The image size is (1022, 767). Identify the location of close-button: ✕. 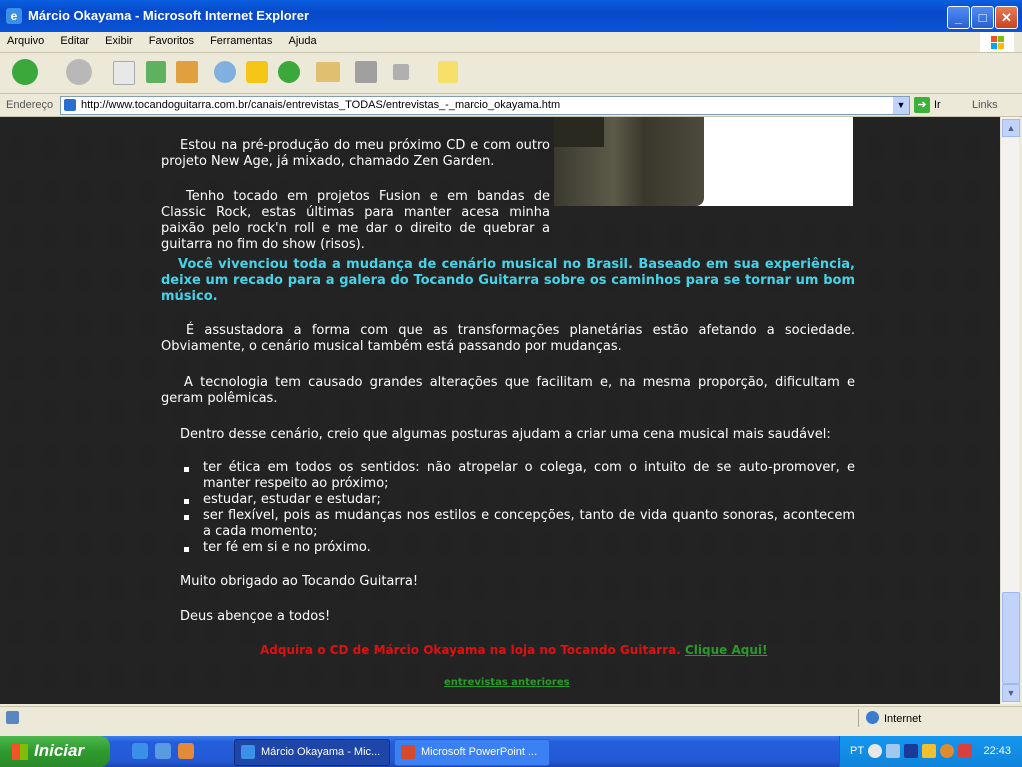
(1006, 17).